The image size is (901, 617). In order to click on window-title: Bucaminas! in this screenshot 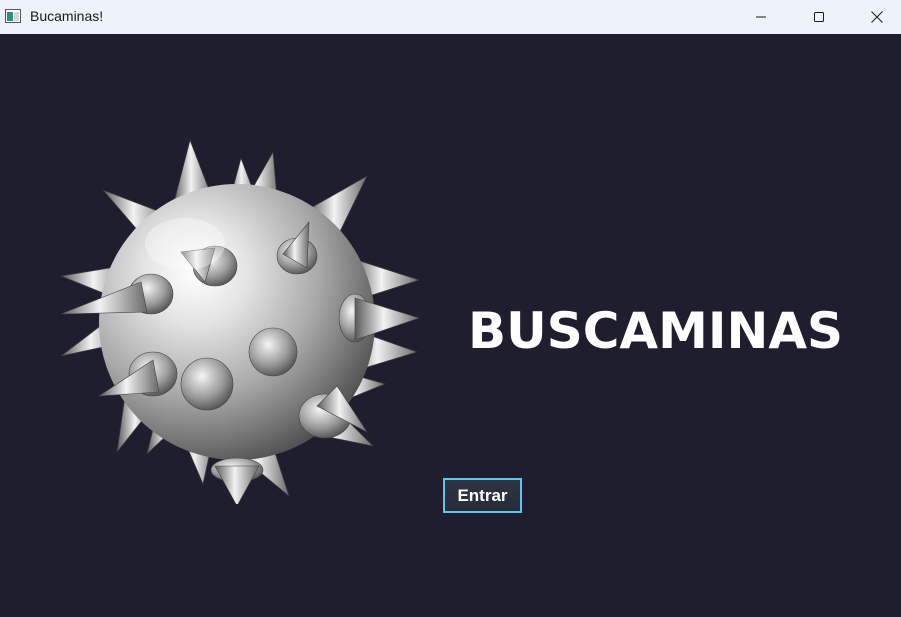, I will do `click(67, 16)`.